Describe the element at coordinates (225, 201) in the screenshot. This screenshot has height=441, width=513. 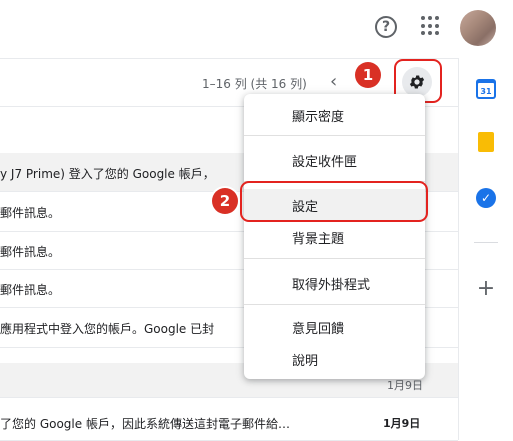
I see `step-badge-2: 2` at that location.